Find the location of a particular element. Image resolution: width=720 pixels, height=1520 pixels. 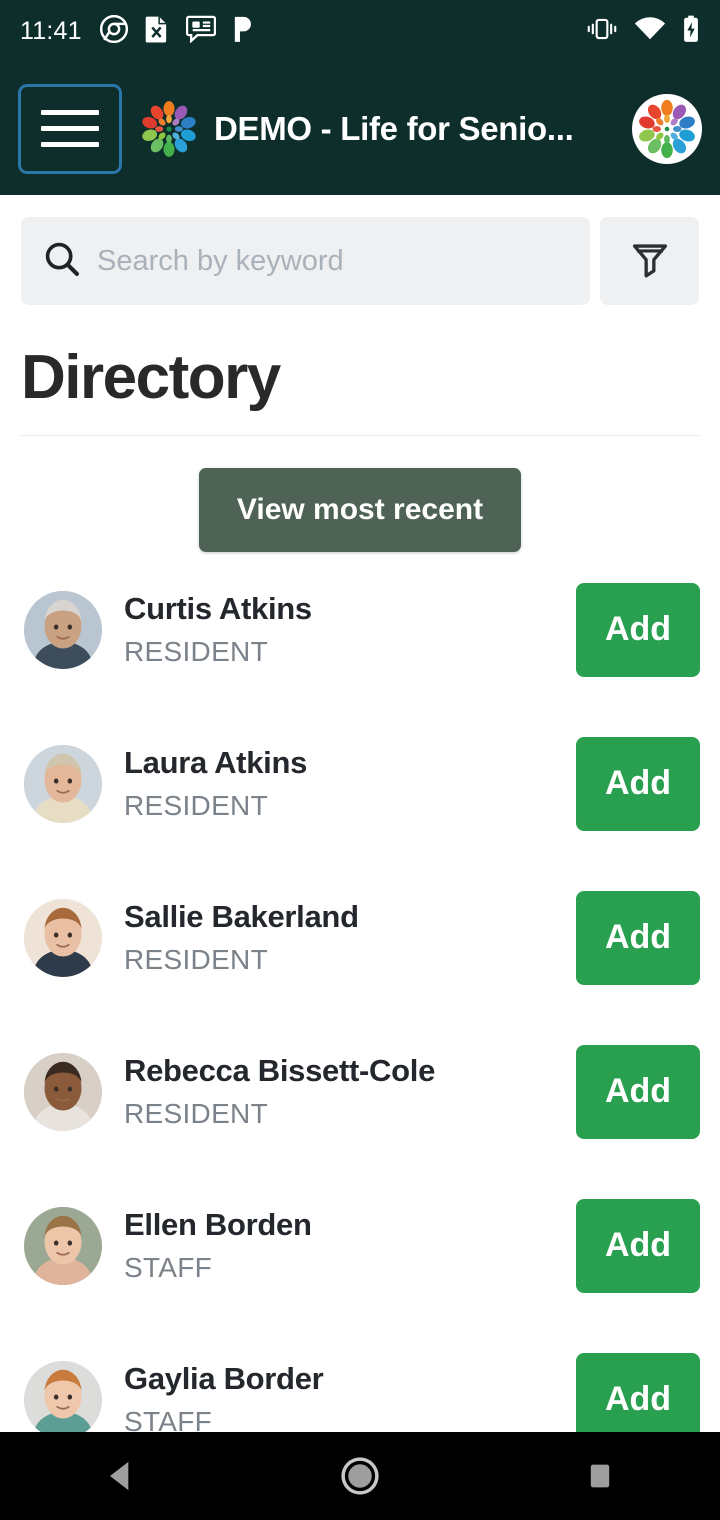

search-row is located at coordinates (360, 250).